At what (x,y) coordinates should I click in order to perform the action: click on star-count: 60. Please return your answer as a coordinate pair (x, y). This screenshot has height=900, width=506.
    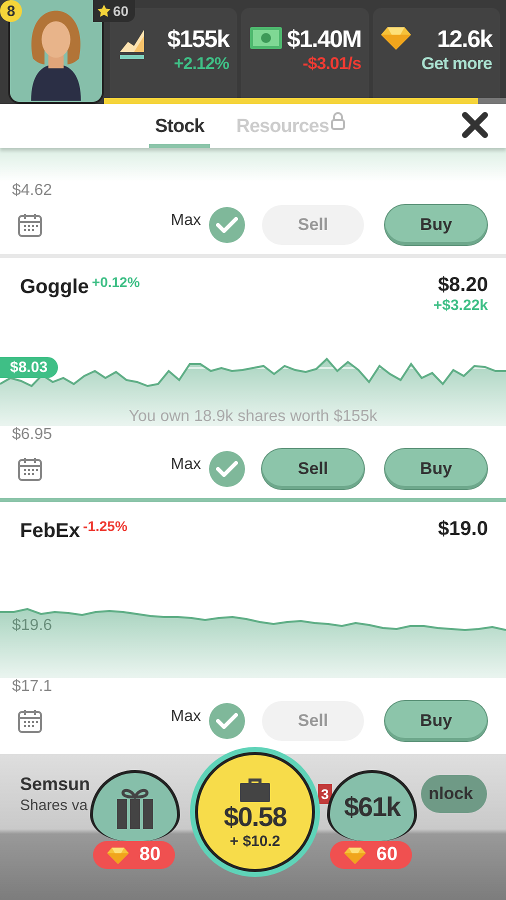
    Looking at the image, I should click on (121, 11).